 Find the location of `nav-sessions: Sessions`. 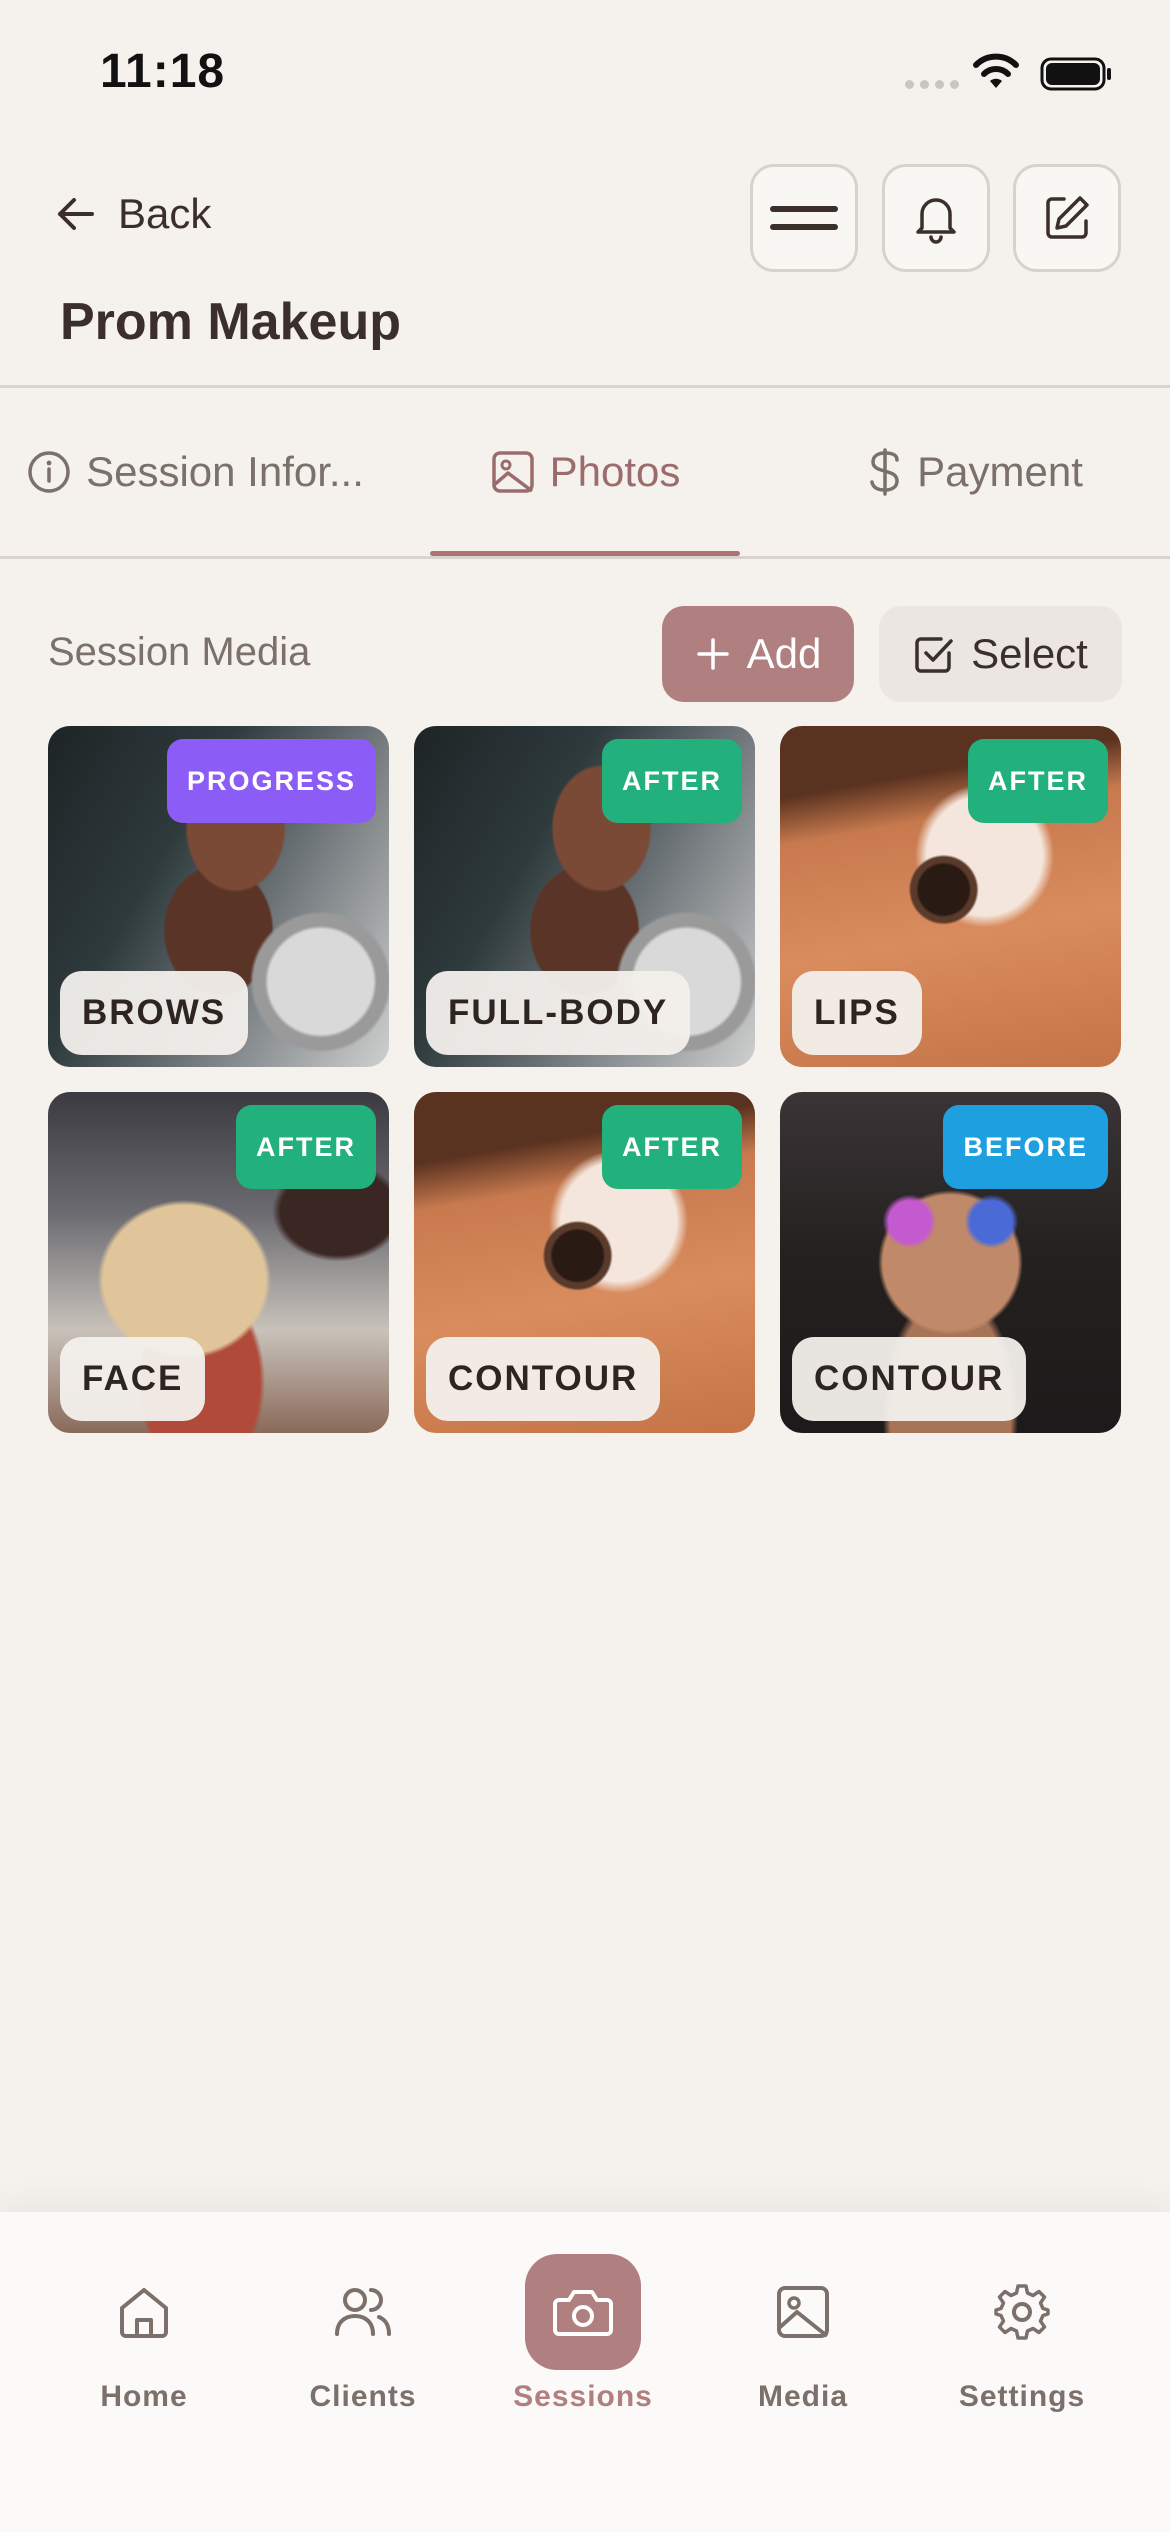

nav-sessions: Sessions is located at coordinates (583, 2334).